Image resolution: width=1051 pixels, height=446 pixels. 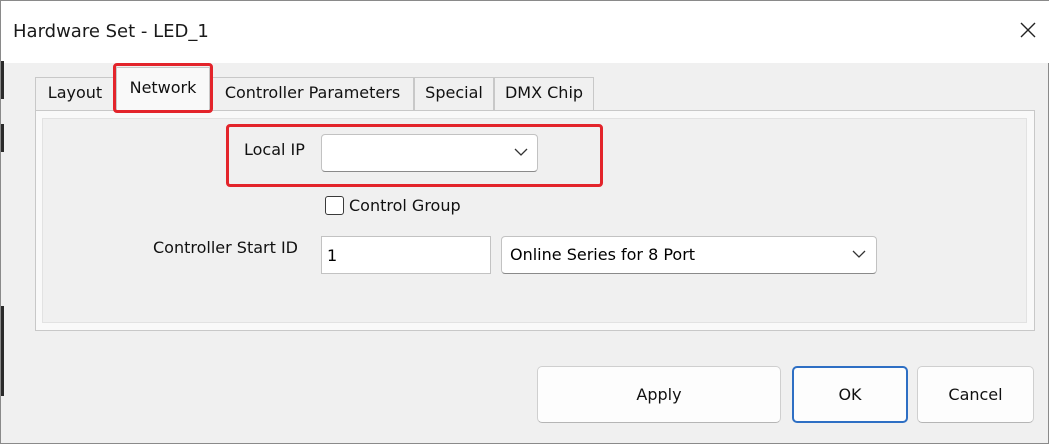 I want to click on title-bar: Hardware Set - LED_1, so click(x=525, y=32).